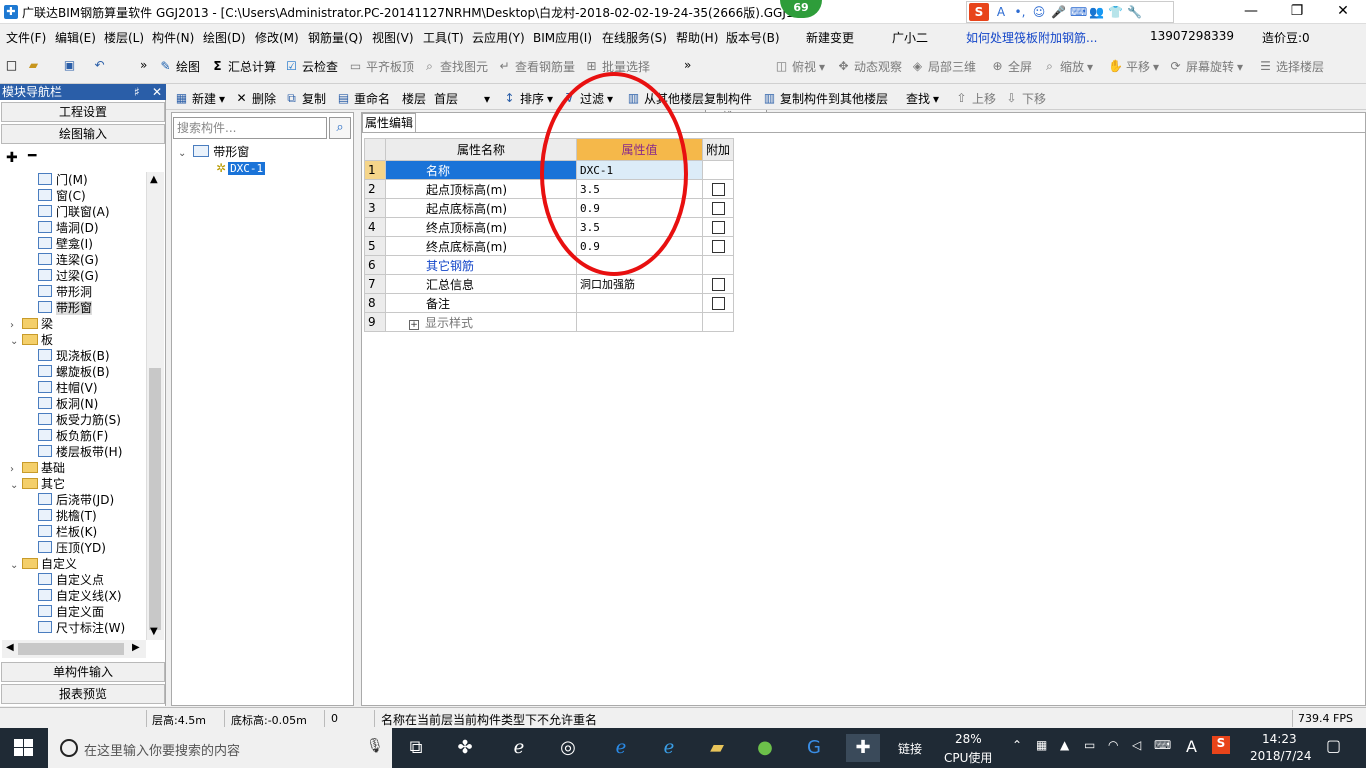 The height and width of the screenshot is (768, 1366). What do you see at coordinates (1333, 745) in the screenshot?
I see `action-center-icon: ▢` at bounding box center [1333, 745].